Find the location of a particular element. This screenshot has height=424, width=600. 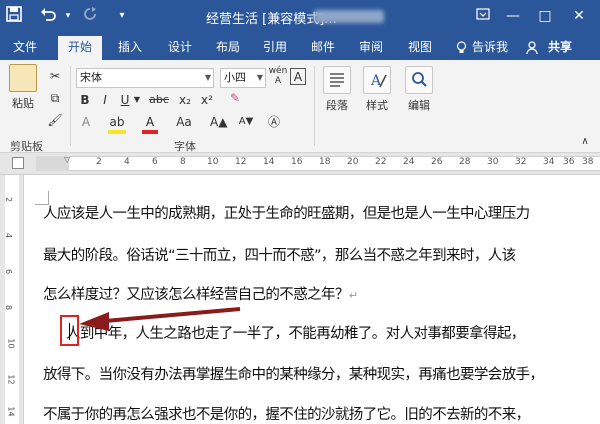

indent-marker-icon: ▽ is located at coordinates (67, 159).